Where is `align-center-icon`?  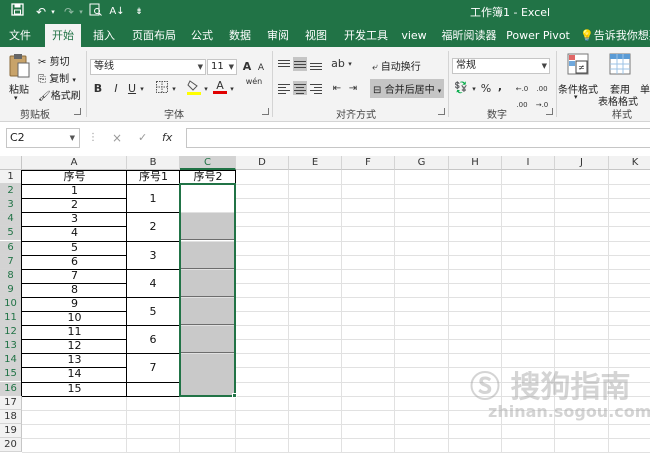
align-center-icon is located at coordinates (300, 88).